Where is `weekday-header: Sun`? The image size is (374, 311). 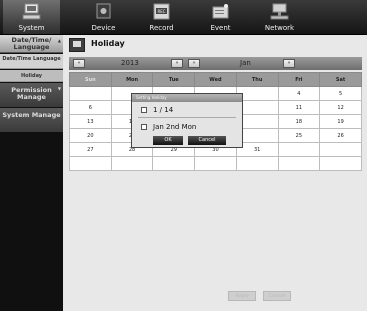 weekday-header: Sun is located at coordinates (90, 79).